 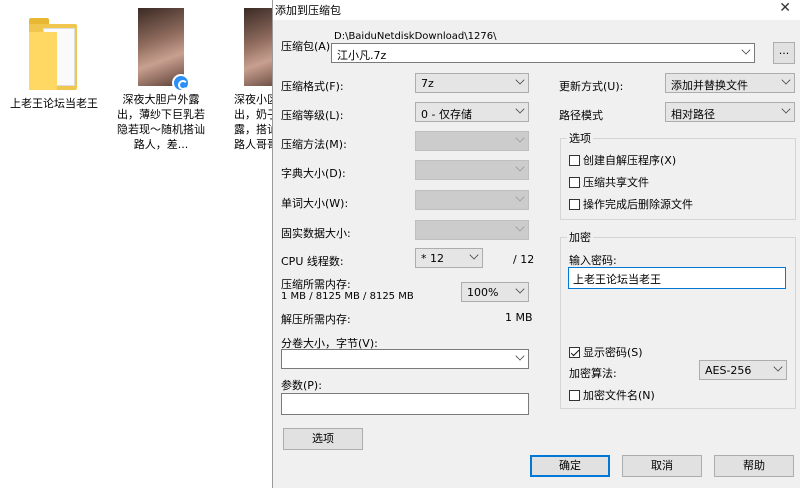 What do you see at coordinates (181, 83) in the screenshot?
I see `sync-badge-icon` at bounding box center [181, 83].